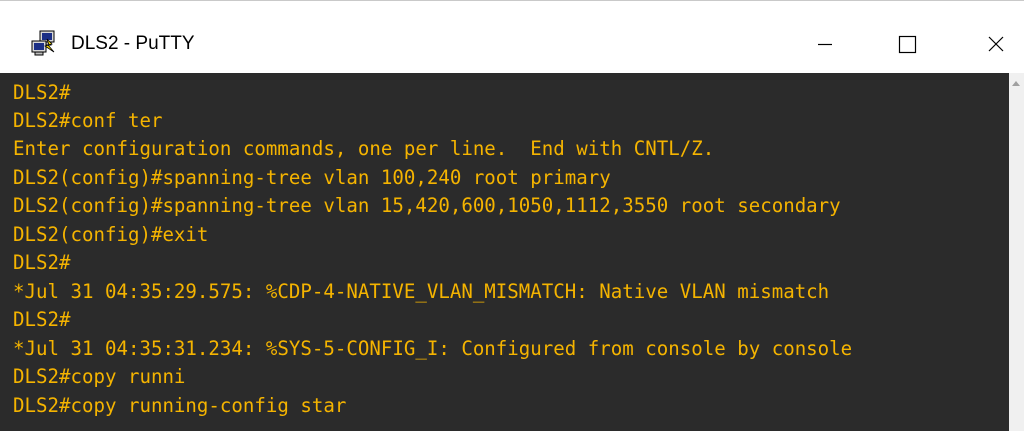  What do you see at coordinates (99, 376) in the screenshot?
I see `terminal-line: DLS2#copy runni` at bounding box center [99, 376].